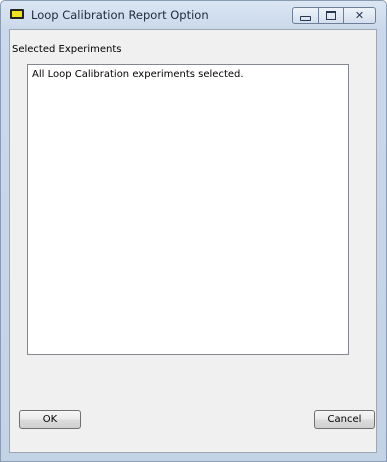  I want to click on close-icon: ✕, so click(359, 15).